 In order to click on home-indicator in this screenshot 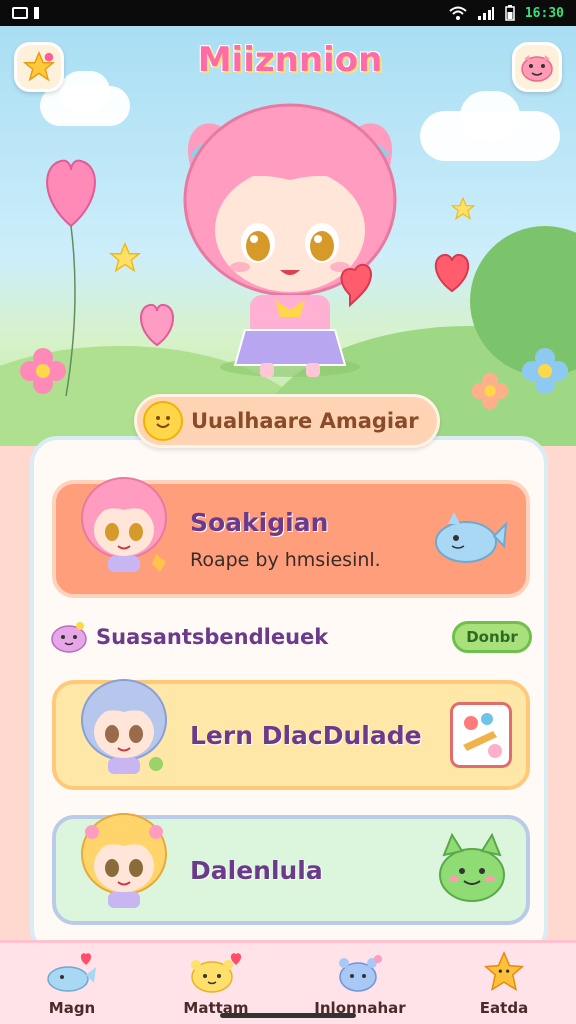, I will do `click(288, 1015)`.